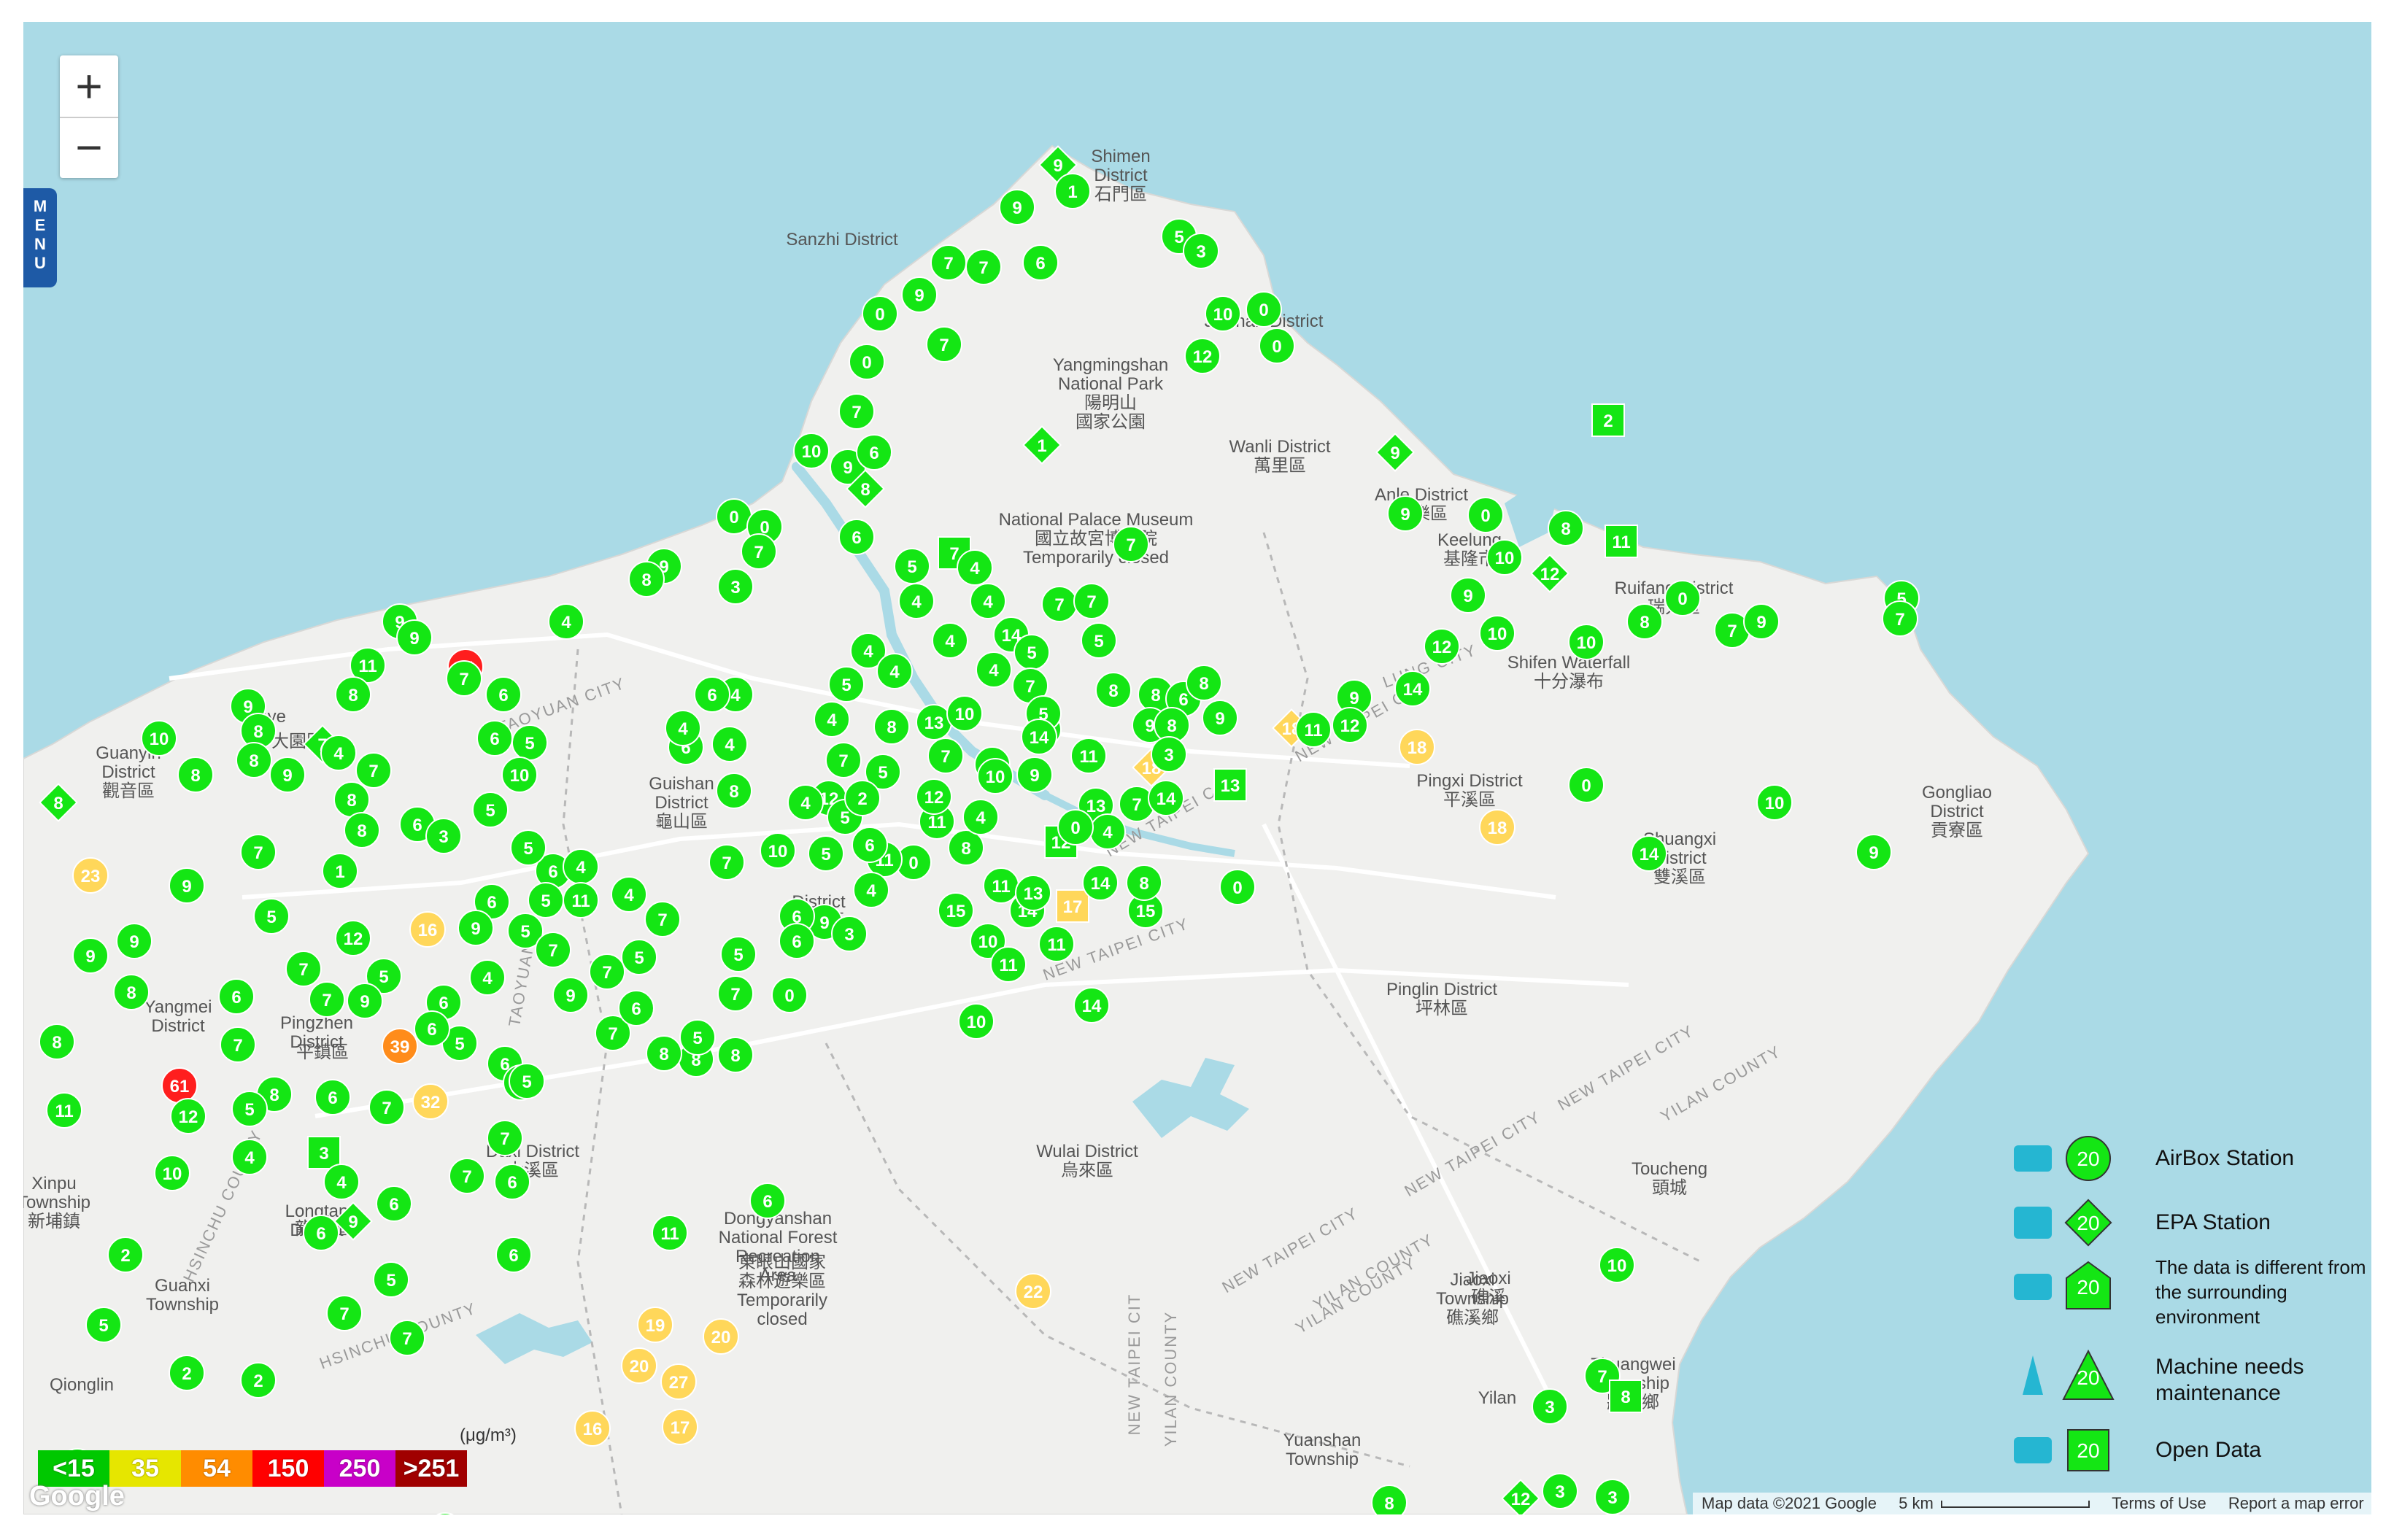 This screenshot has width=2394, height=1540. I want to click on station-marker: 19, so click(655, 1325).